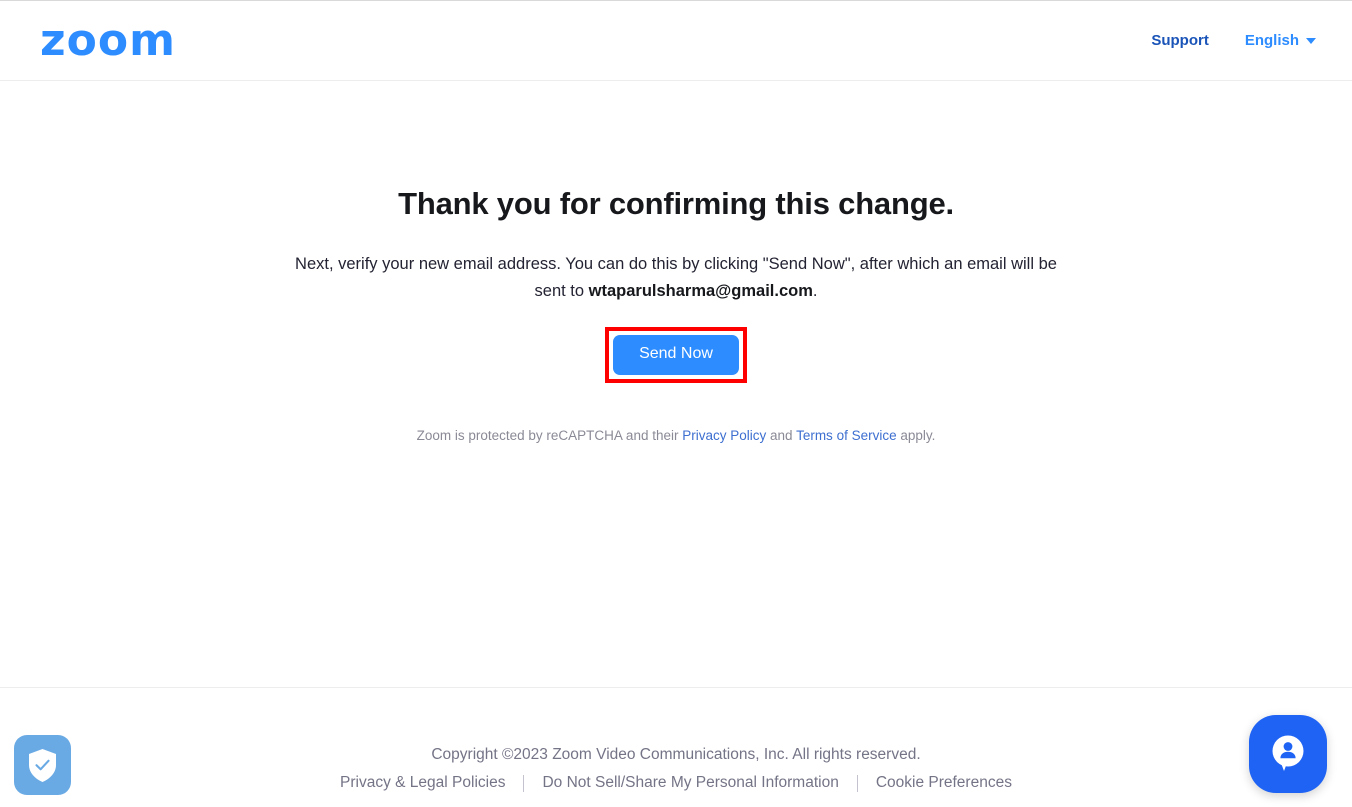 The image size is (1352, 807). I want to click on terms-of-service-link: Terms of Service, so click(846, 435).